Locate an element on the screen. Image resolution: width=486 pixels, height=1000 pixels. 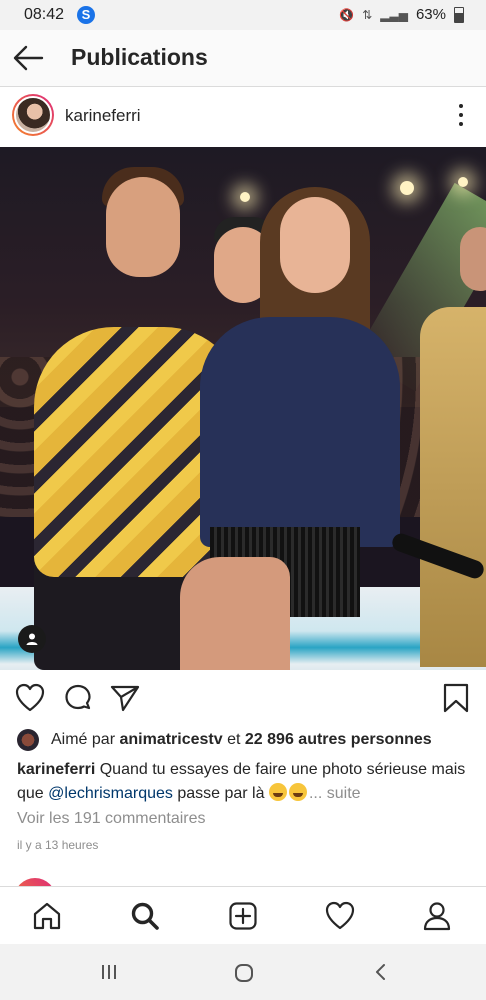
more-options-icon is located at coordinates (461, 115).